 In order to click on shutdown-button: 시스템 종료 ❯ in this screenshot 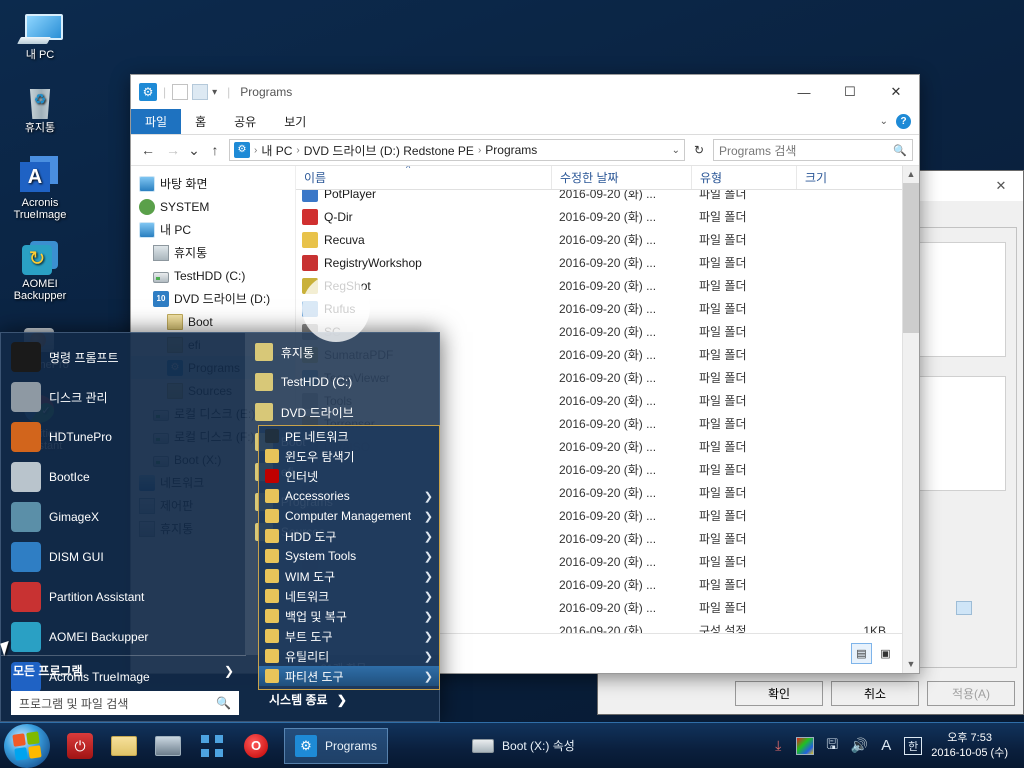, I will do `click(308, 699)`.